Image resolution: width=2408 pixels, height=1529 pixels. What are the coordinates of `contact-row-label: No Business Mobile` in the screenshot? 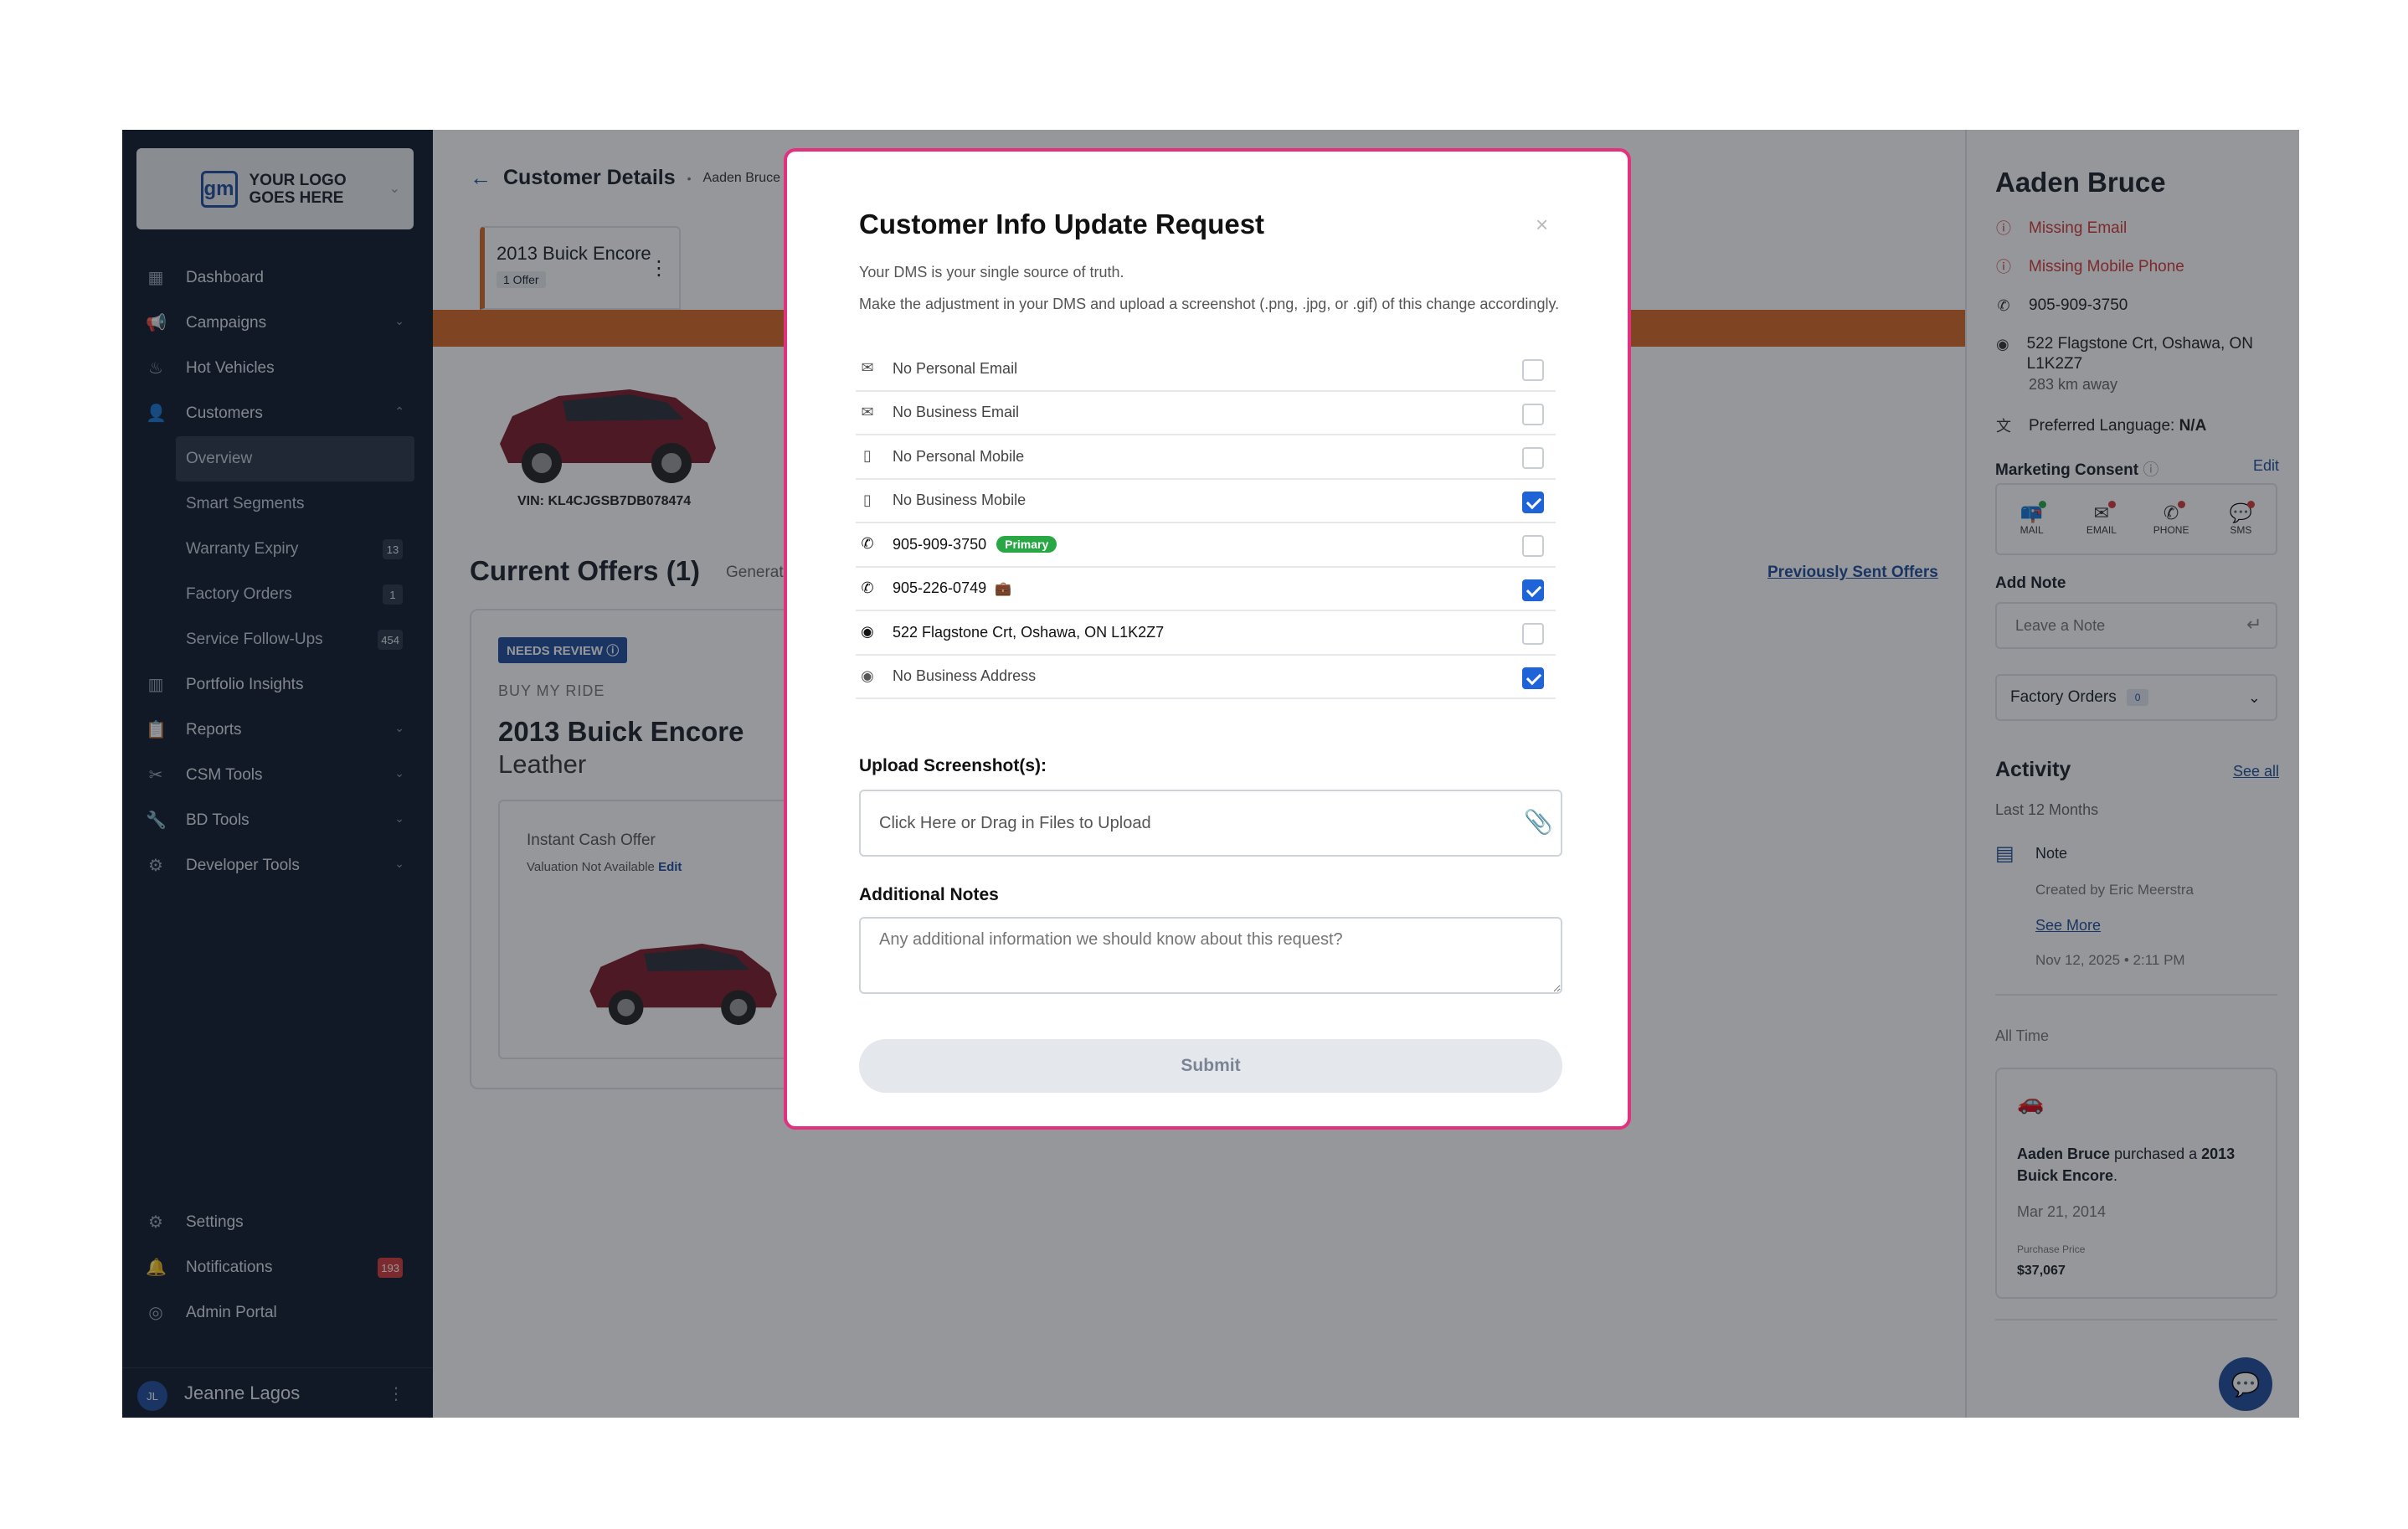 It's located at (960, 500).